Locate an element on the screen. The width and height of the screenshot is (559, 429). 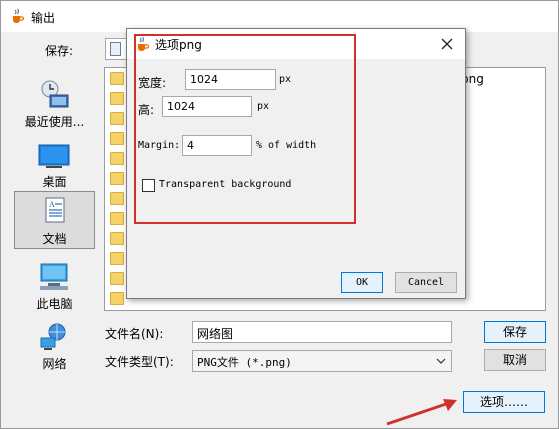
height-unit: px is located at coordinates (263, 106).